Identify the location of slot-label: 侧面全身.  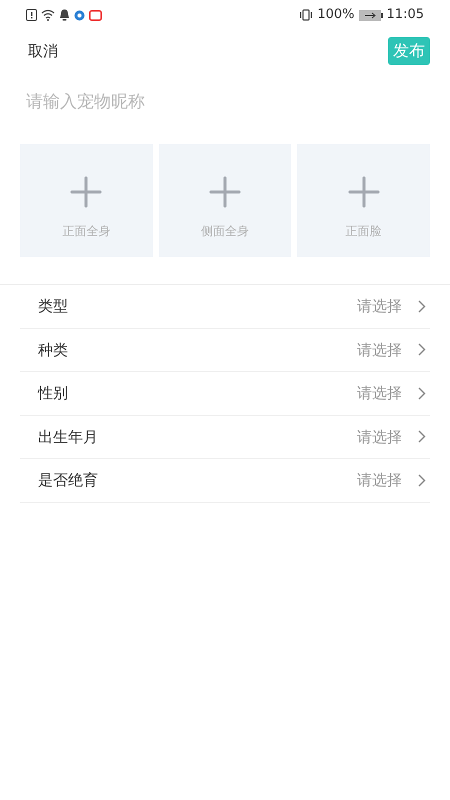
(224, 231).